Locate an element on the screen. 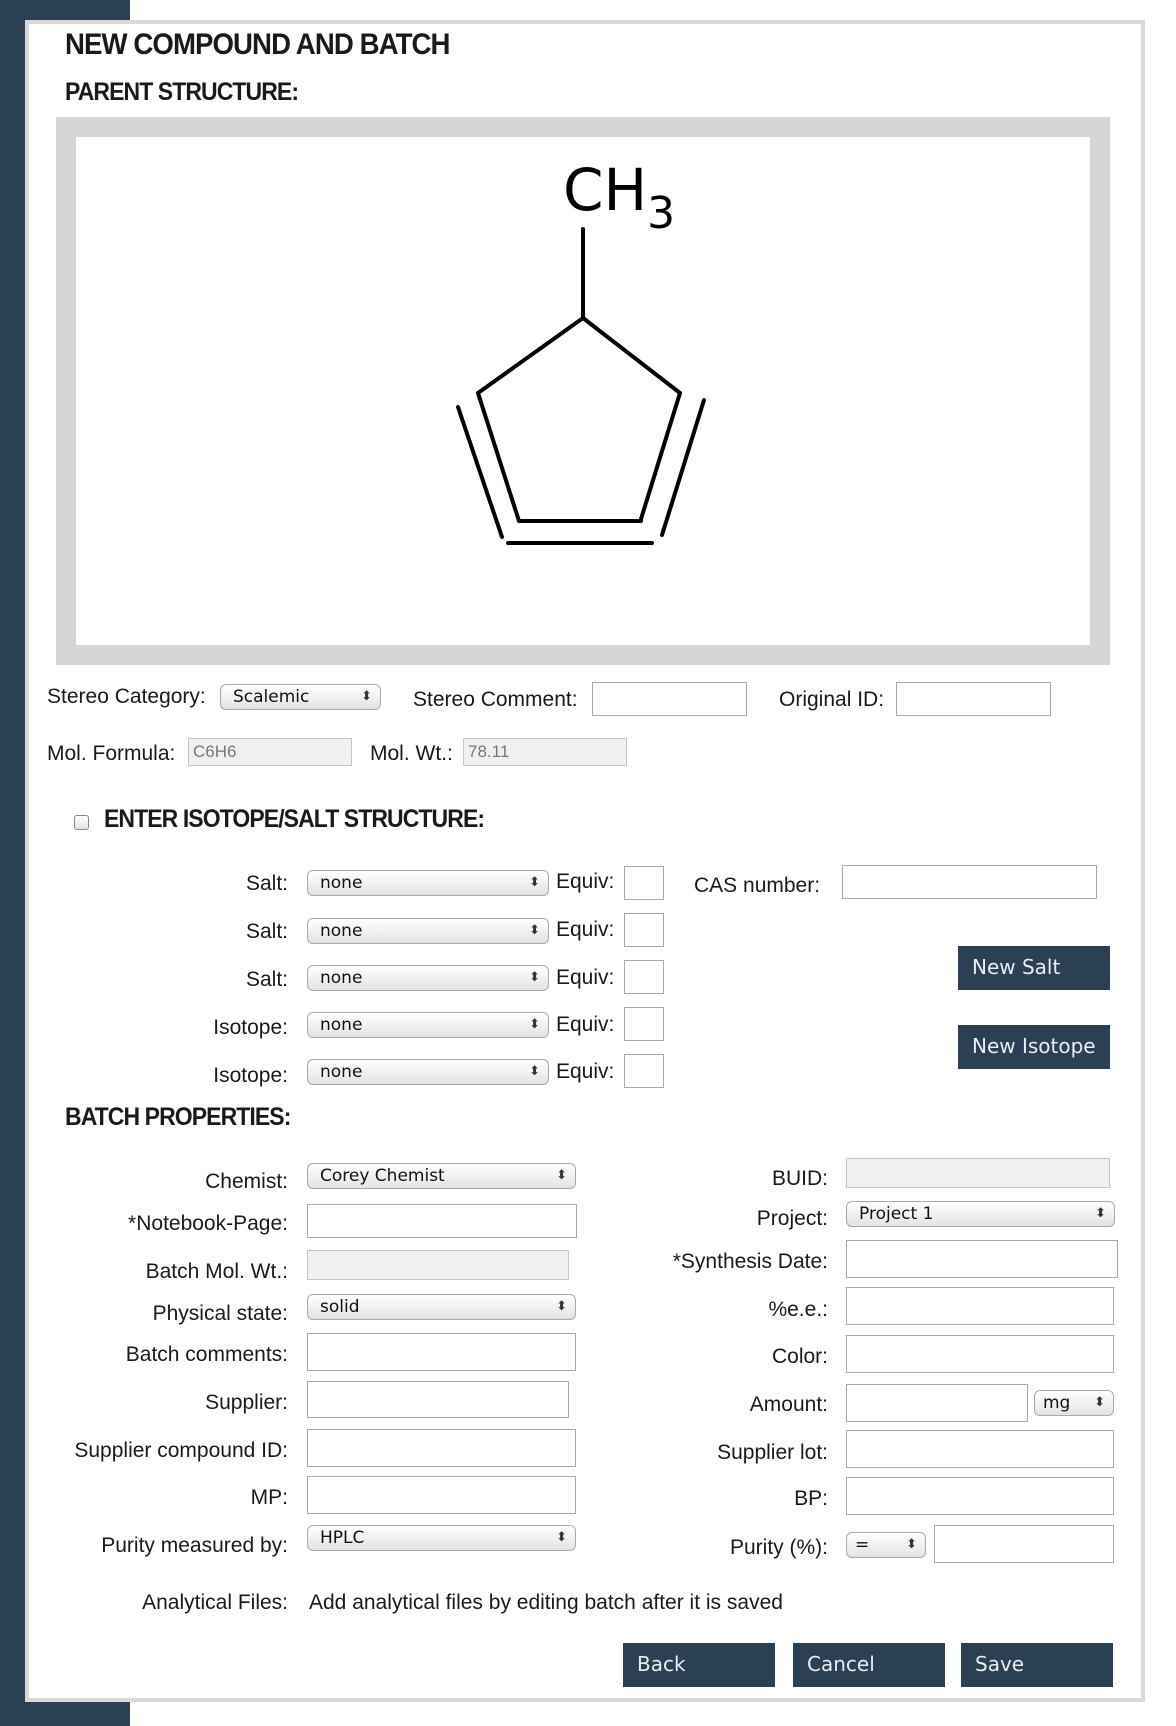 The height and width of the screenshot is (1726, 1176). original-id-label: Original ID: is located at coordinates (832, 699).